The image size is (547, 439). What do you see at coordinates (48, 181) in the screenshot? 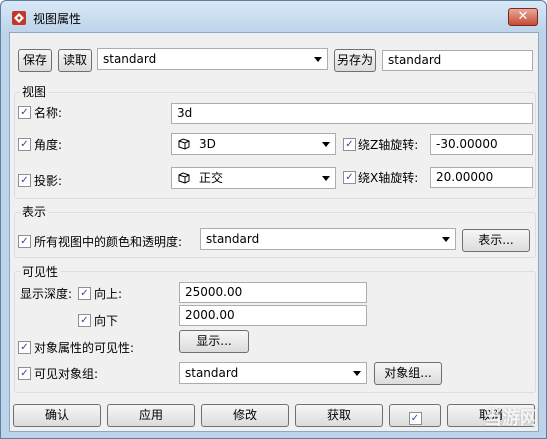
I see `projection-label: 投影:` at bounding box center [48, 181].